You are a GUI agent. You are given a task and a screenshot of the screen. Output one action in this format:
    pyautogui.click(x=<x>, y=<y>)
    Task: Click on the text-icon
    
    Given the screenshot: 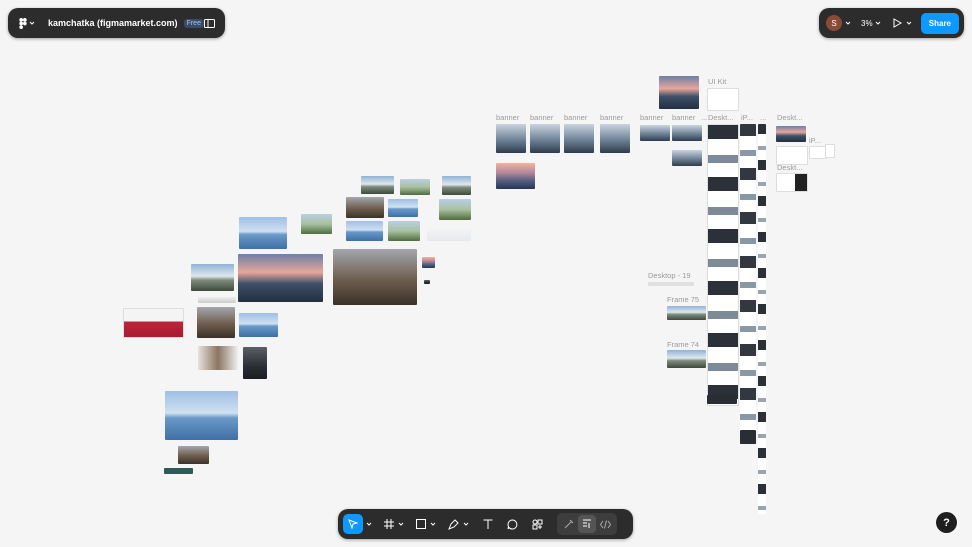 What is the action you would take?
    pyautogui.click(x=488, y=524)
    